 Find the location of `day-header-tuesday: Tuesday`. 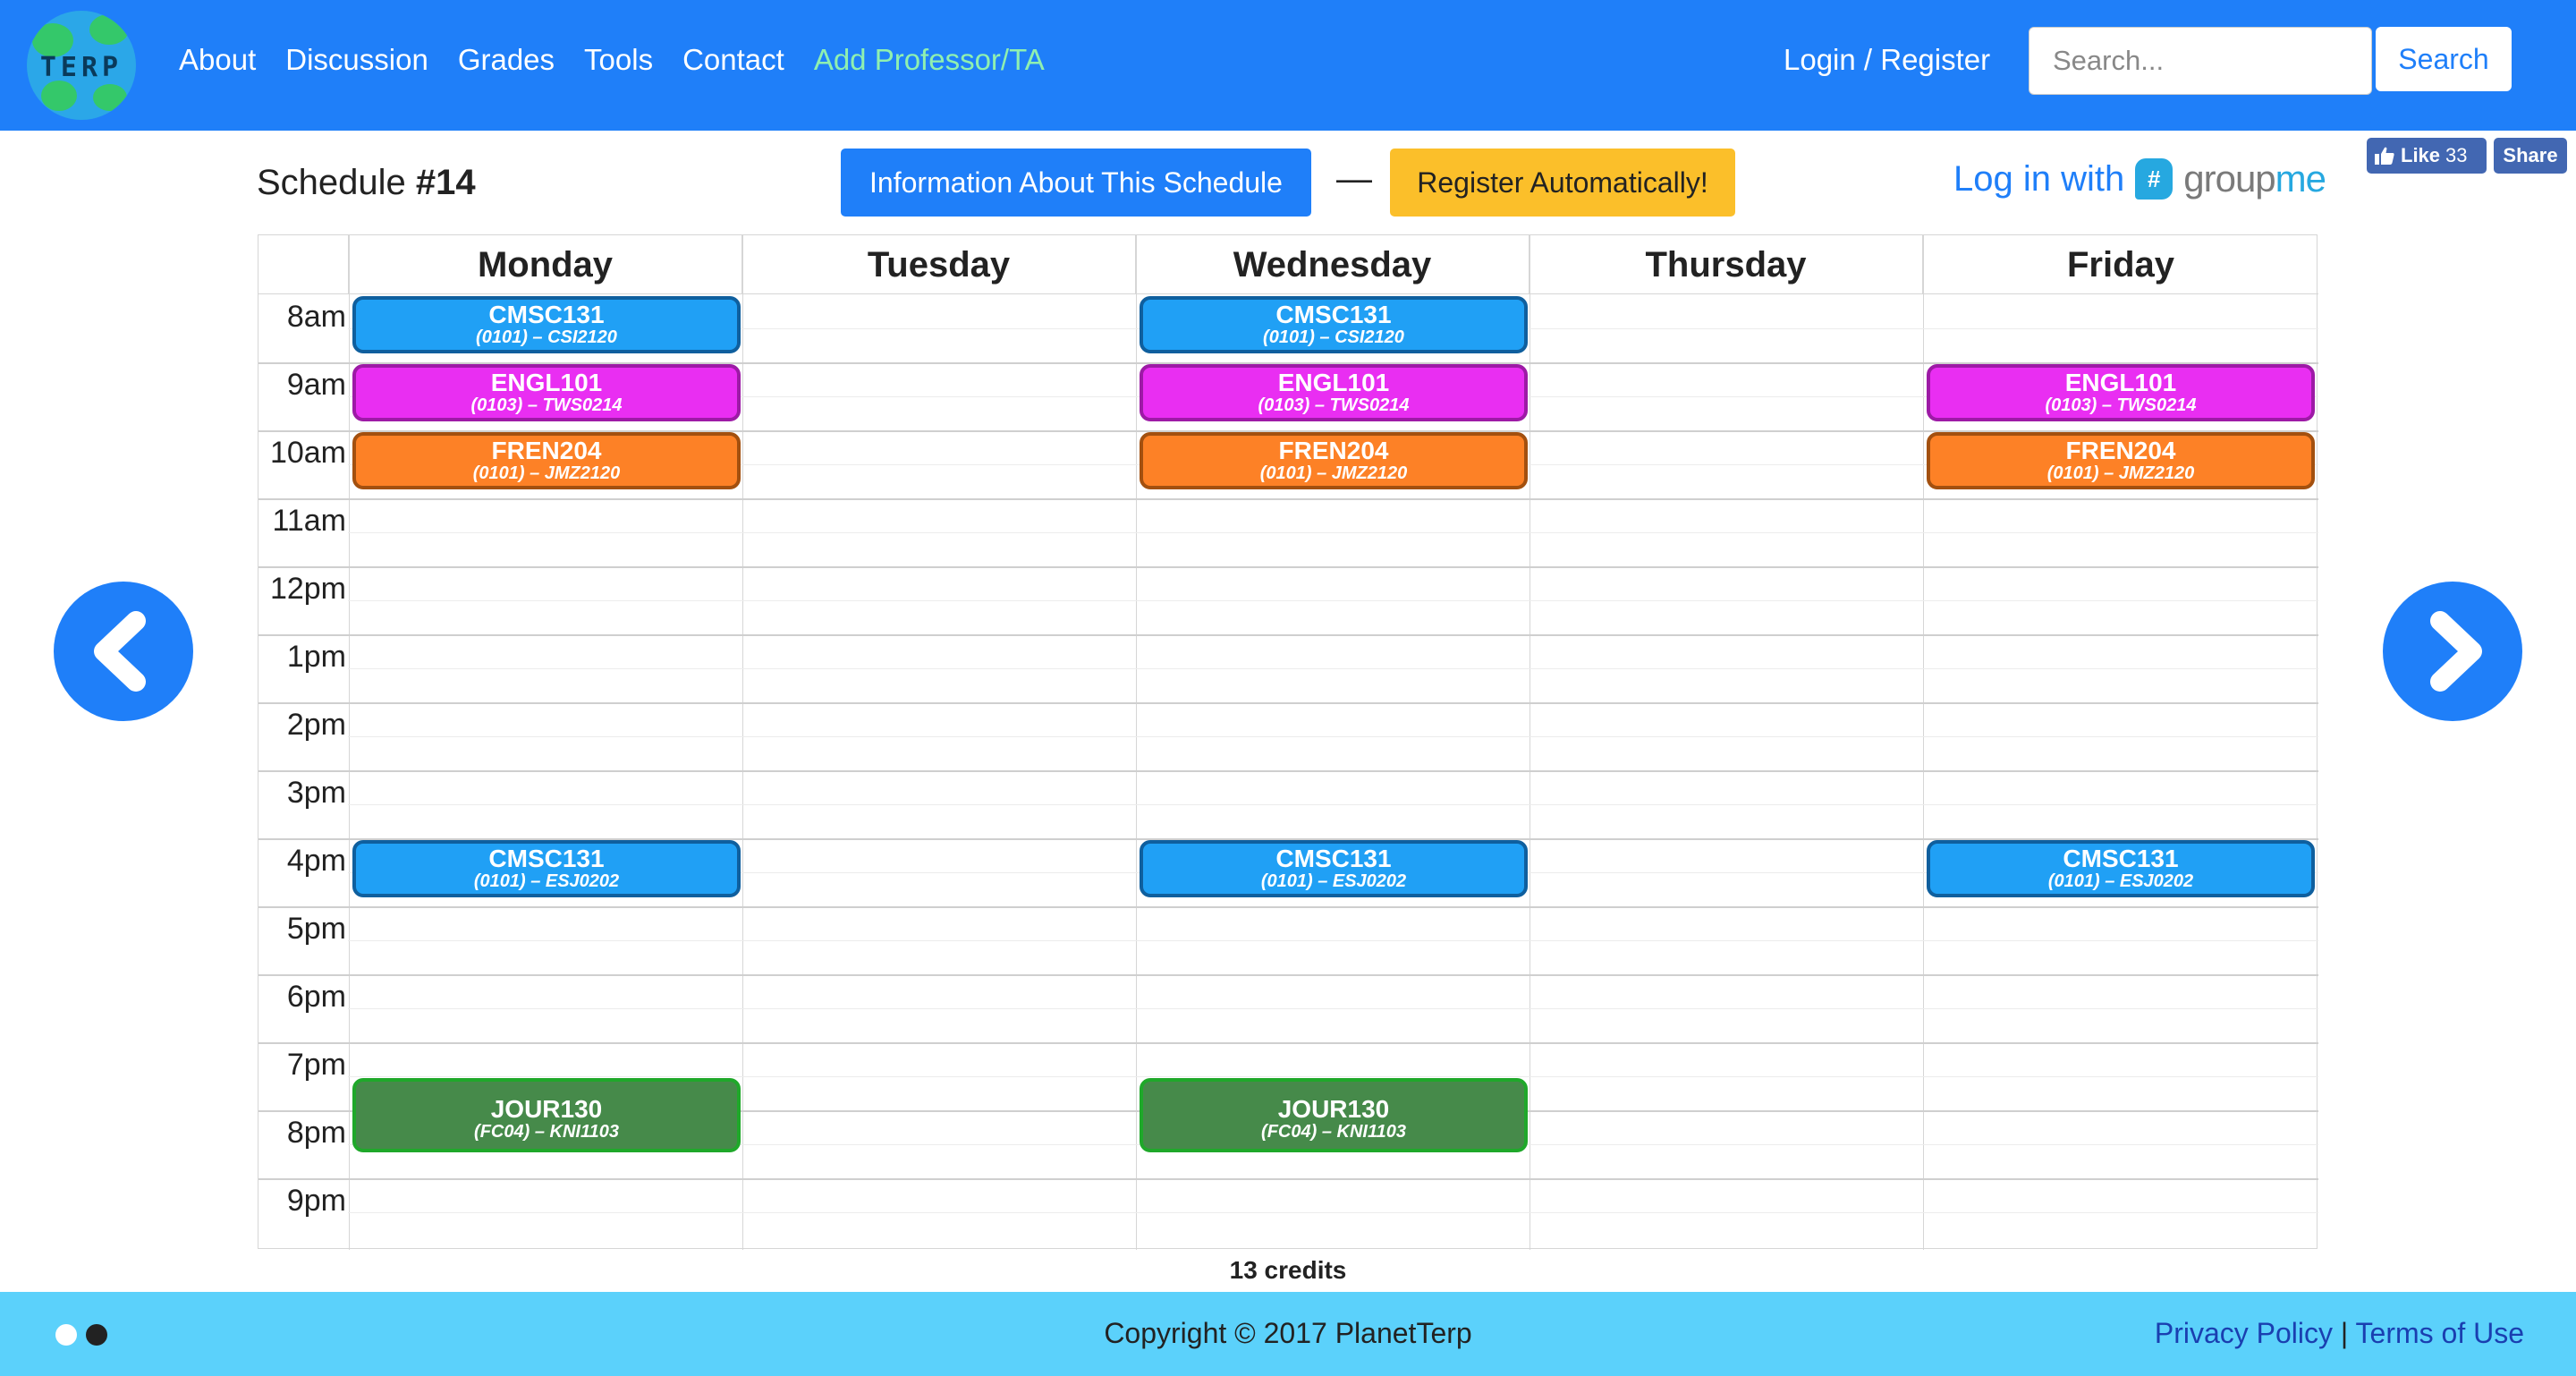

day-header-tuesday: Tuesday is located at coordinates (939, 265).